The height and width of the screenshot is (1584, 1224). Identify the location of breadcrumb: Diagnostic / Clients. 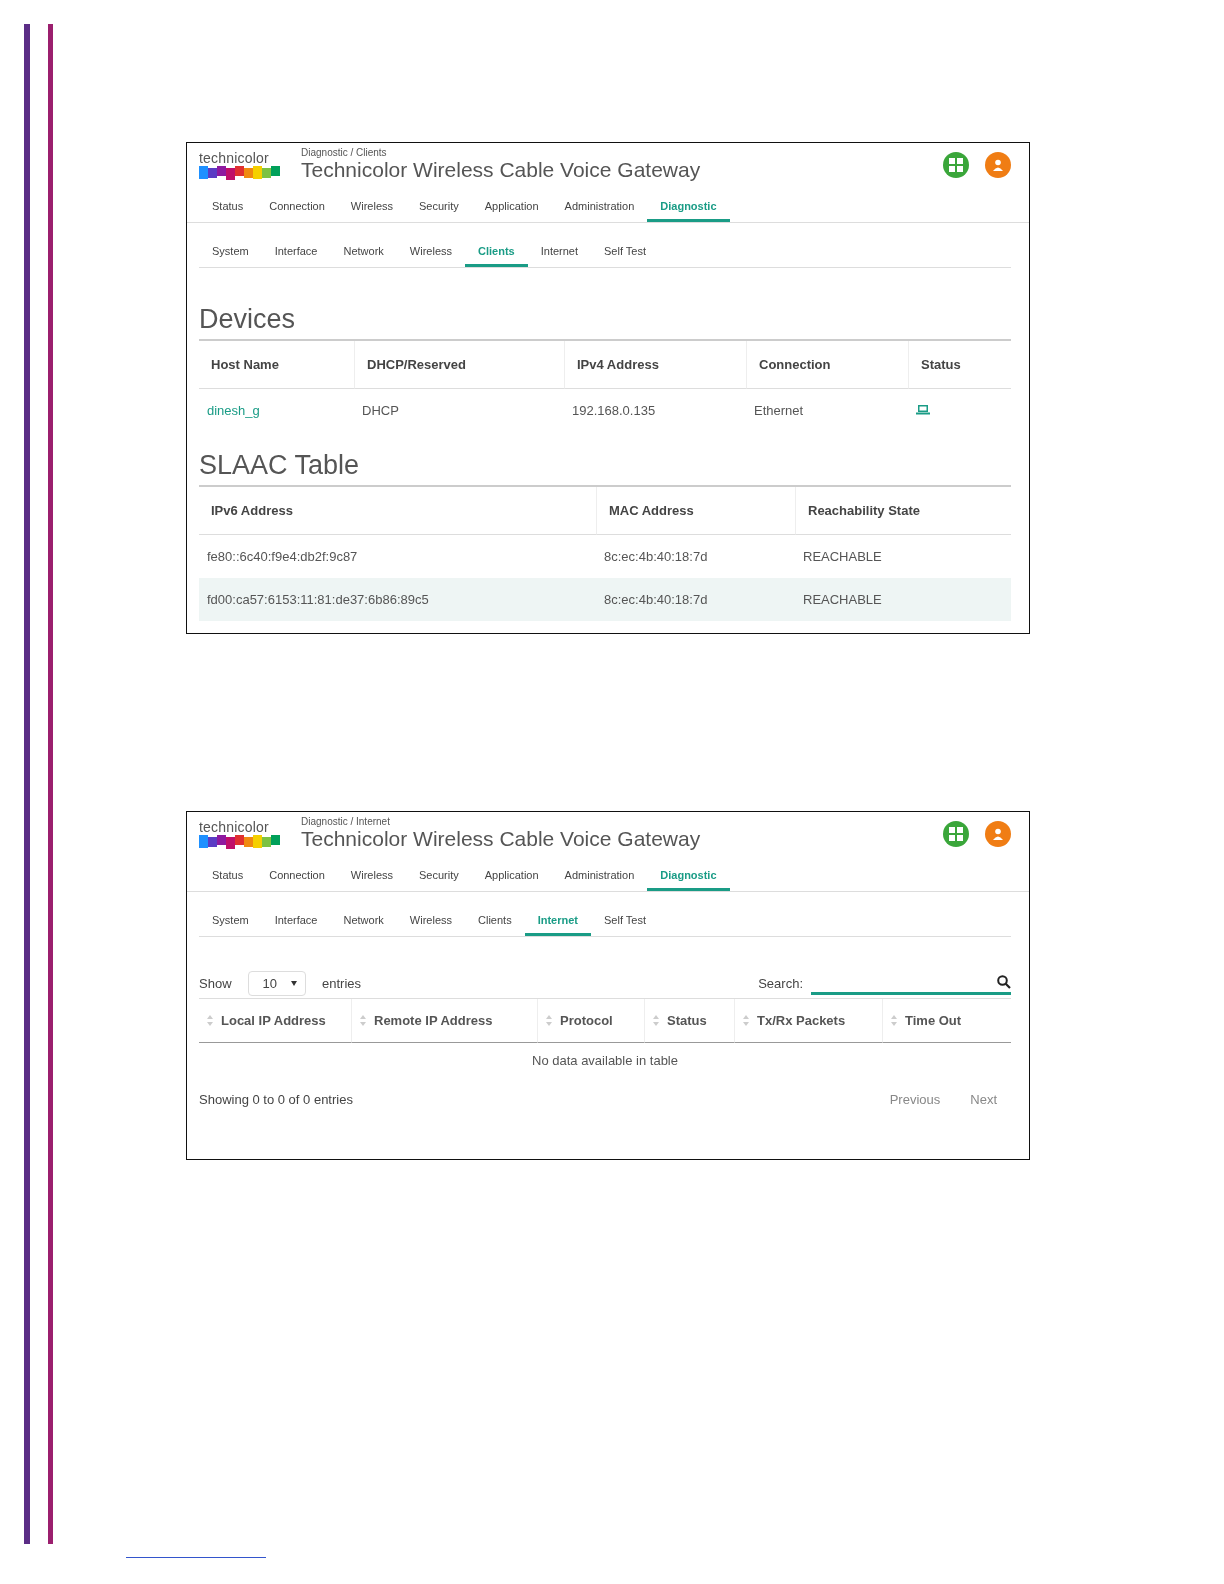
(344, 152).